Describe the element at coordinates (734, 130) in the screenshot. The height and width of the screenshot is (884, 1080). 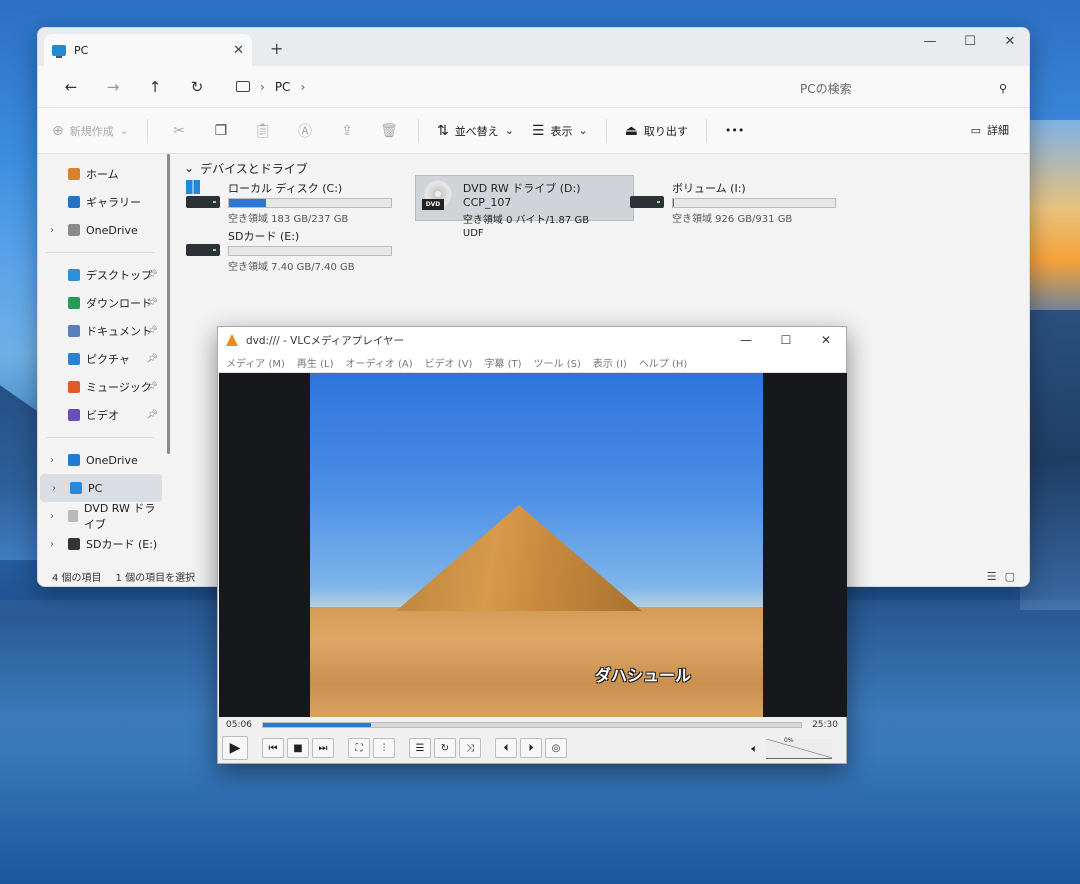
I see `more-button: •••` at that location.